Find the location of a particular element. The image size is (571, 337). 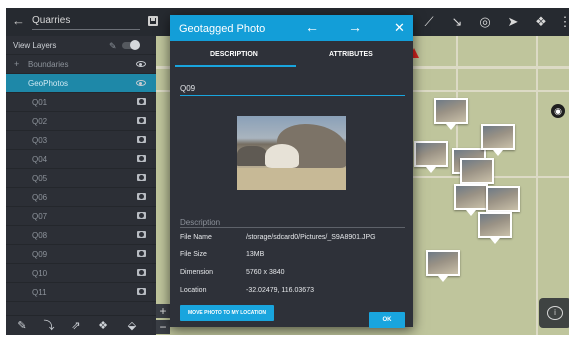

description-underline is located at coordinates (292, 227).